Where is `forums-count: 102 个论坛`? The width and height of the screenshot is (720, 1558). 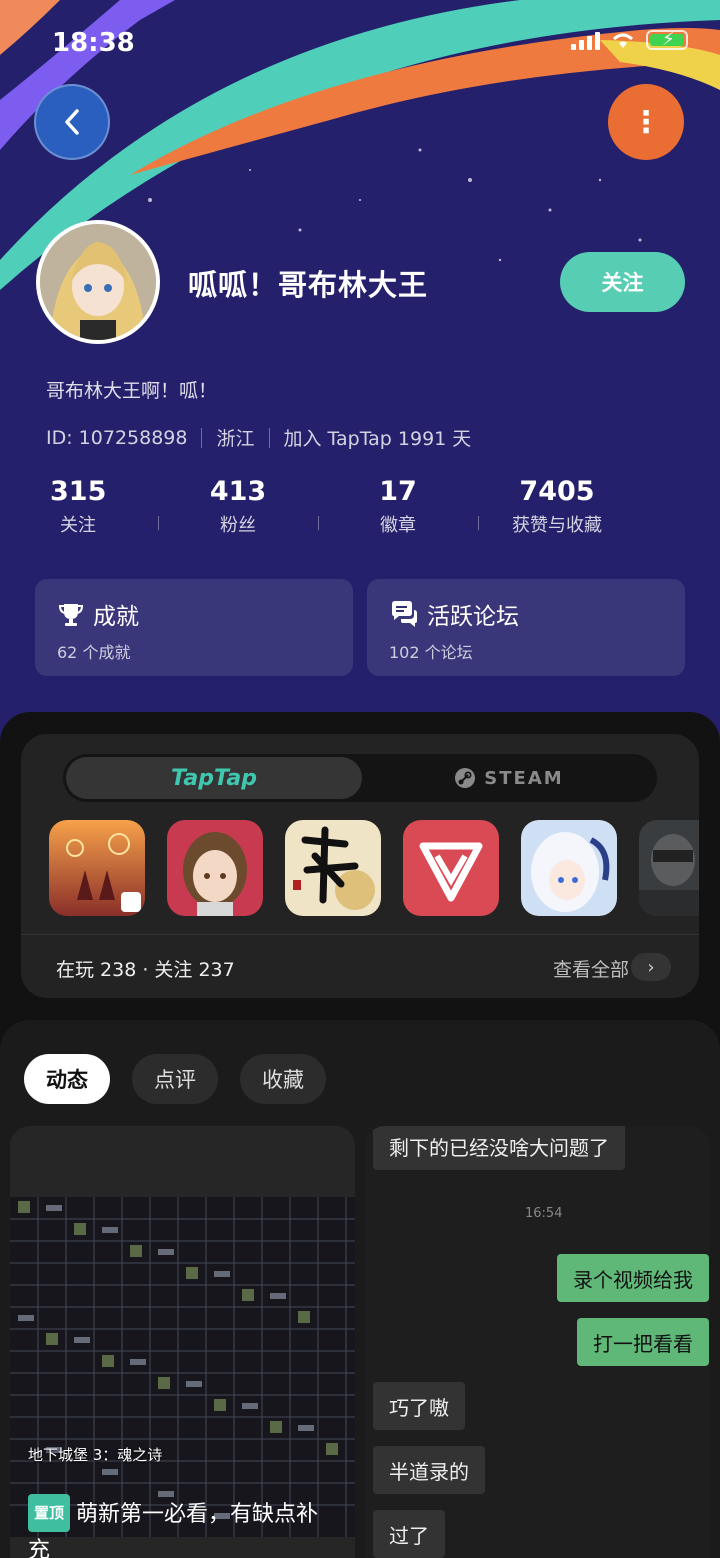 forums-count: 102 个论坛 is located at coordinates (431, 652).